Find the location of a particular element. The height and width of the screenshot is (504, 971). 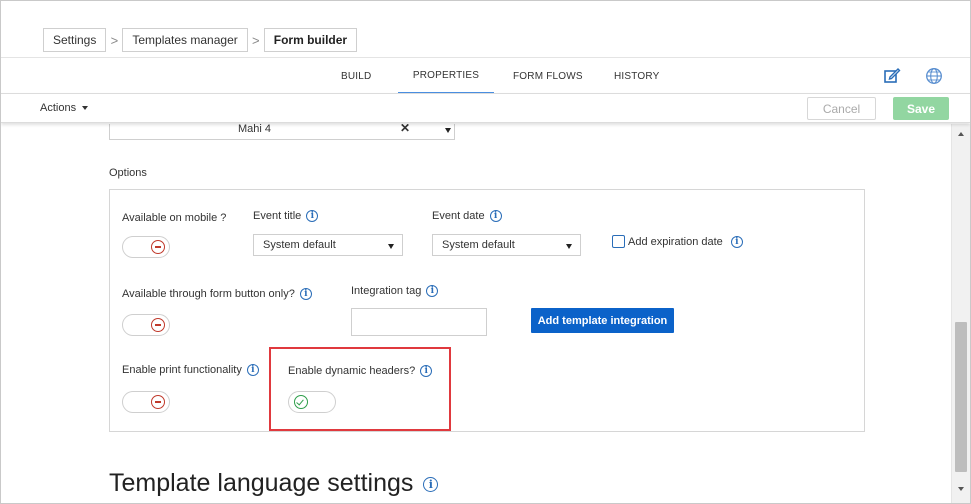

event-title-label-wrap: Event title i is located at coordinates (286, 216).